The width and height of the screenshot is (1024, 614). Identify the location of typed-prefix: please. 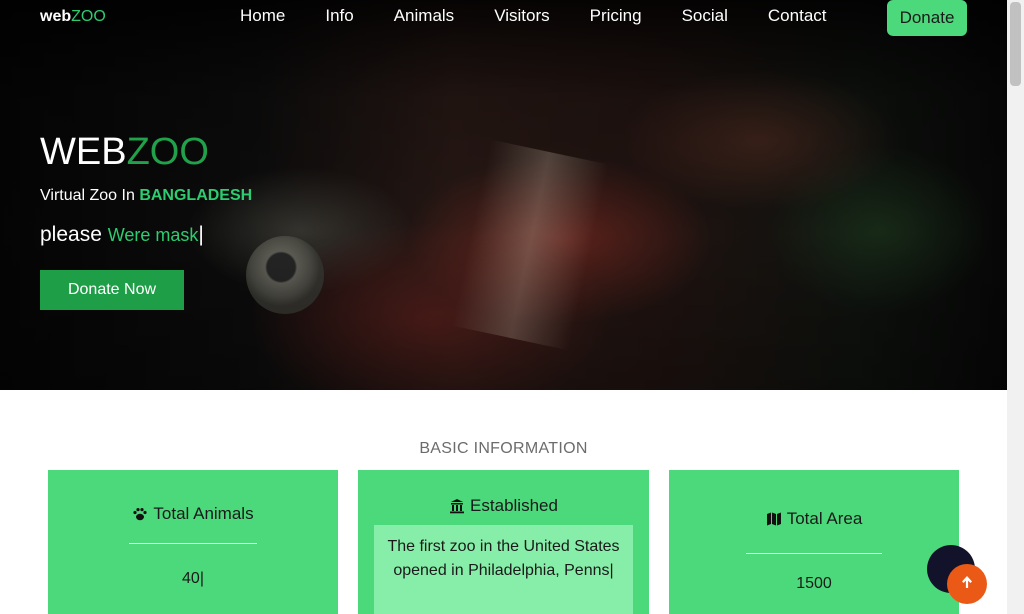
(74, 234).